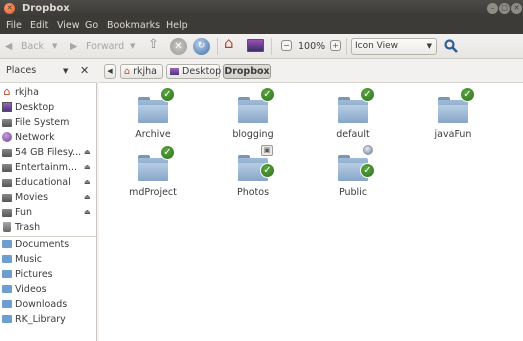 The width and height of the screenshot is (523, 341). What do you see at coordinates (105, 46) in the screenshot?
I see `forward-button: Forward` at bounding box center [105, 46].